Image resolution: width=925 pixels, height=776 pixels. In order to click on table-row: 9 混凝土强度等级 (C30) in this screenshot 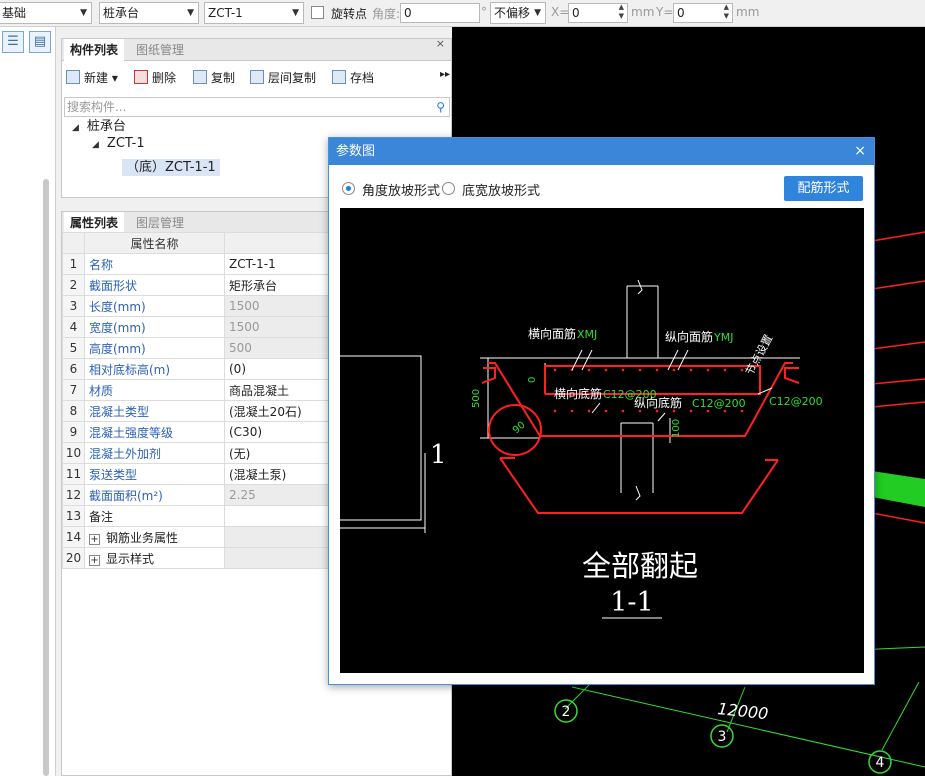, I will do `click(196, 432)`.